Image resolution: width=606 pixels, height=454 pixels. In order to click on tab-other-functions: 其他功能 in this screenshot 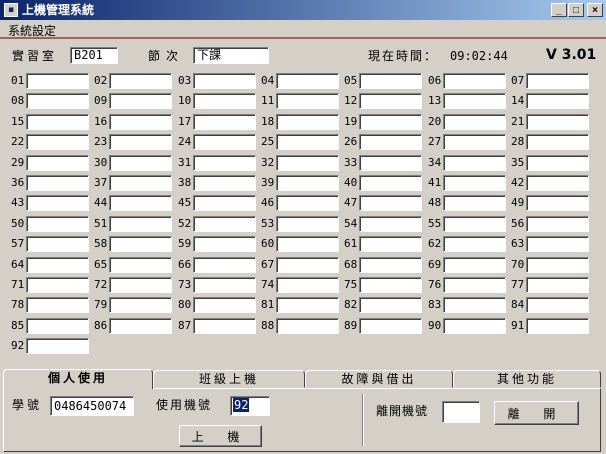, I will do `click(527, 379)`.